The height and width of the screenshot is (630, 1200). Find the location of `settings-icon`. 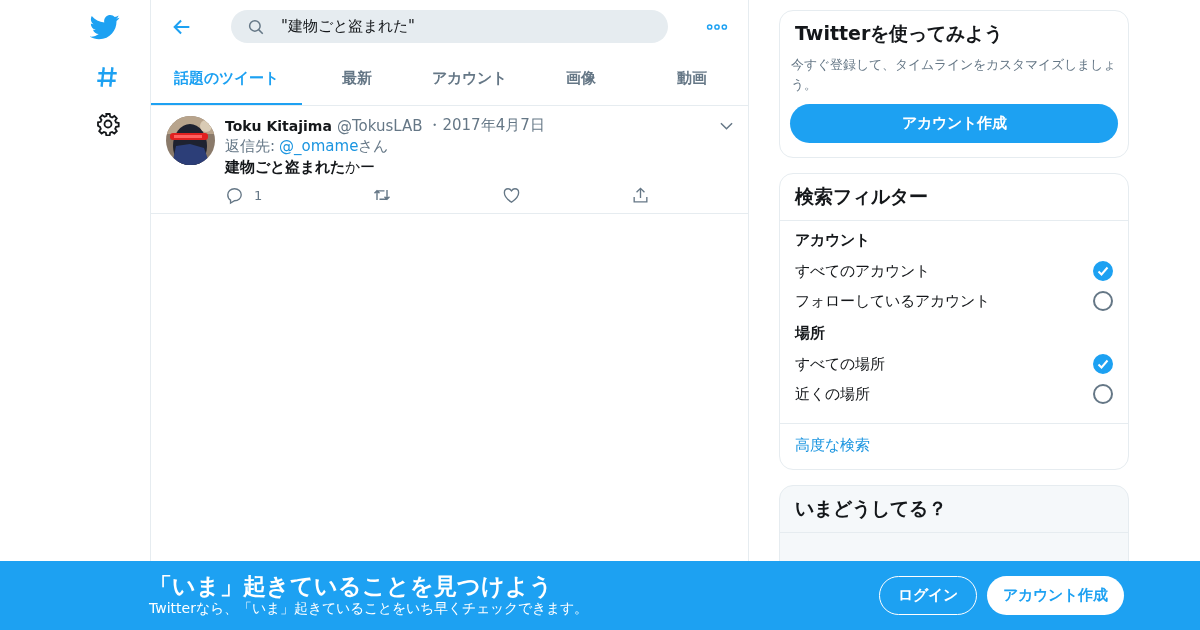

settings-icon is located at coordinates (108, 124).